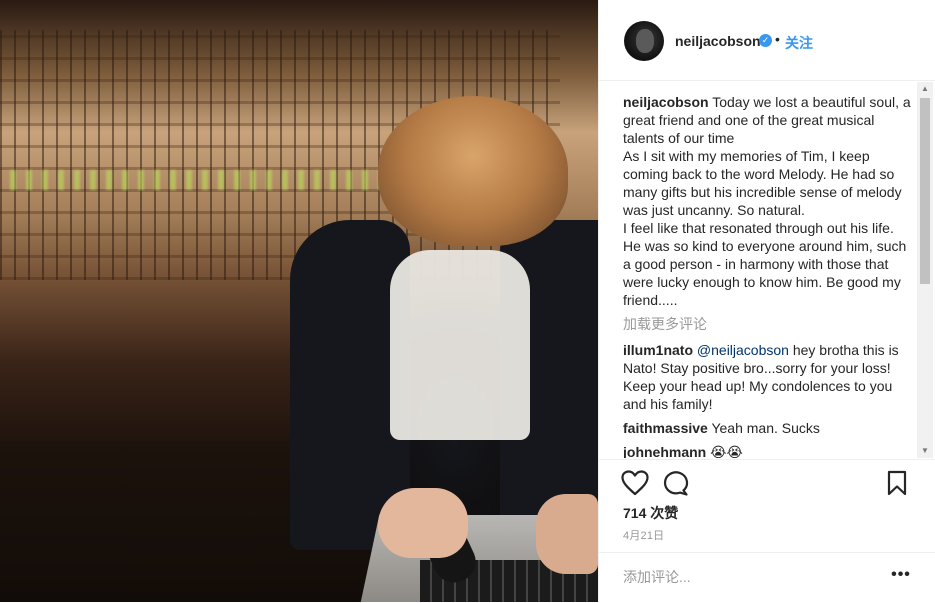  I want to click on scrollbar-thumb, so click(925, 191).